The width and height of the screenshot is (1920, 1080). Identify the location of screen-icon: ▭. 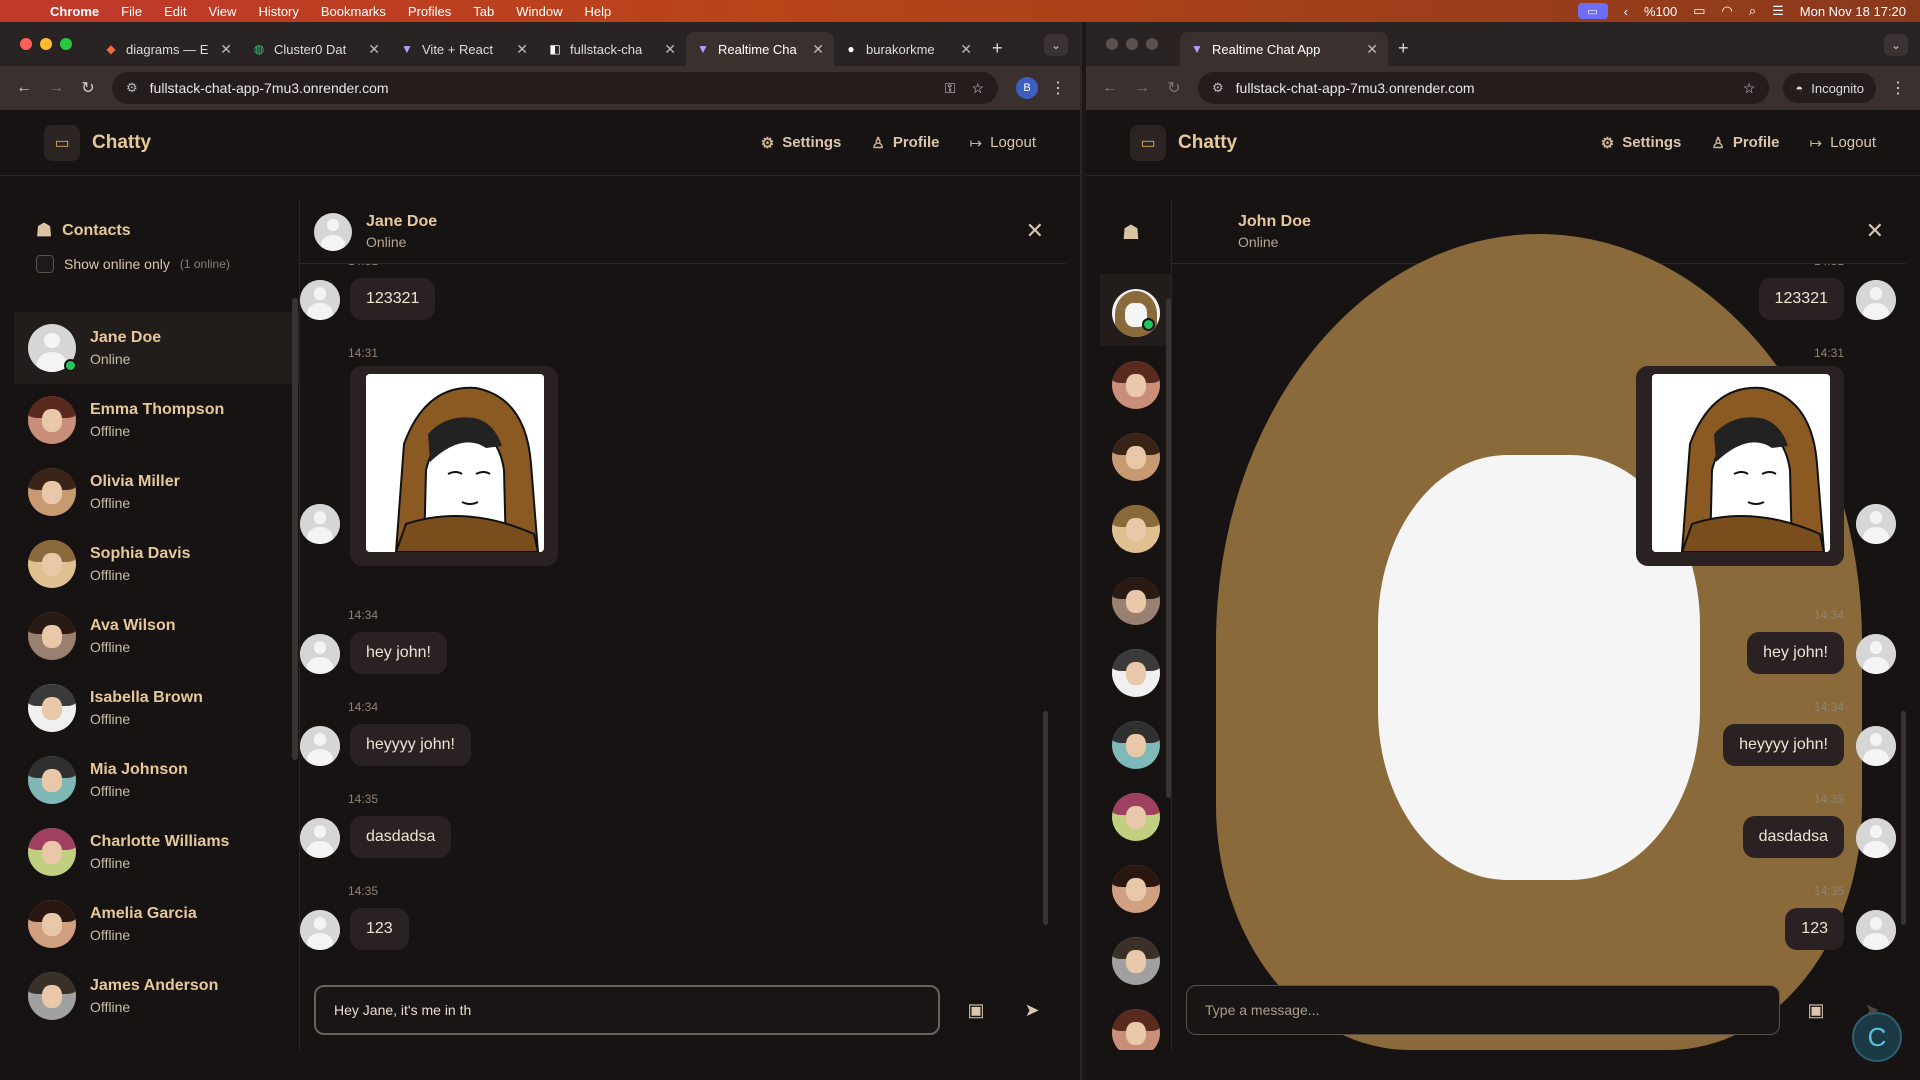
(1592, 11).